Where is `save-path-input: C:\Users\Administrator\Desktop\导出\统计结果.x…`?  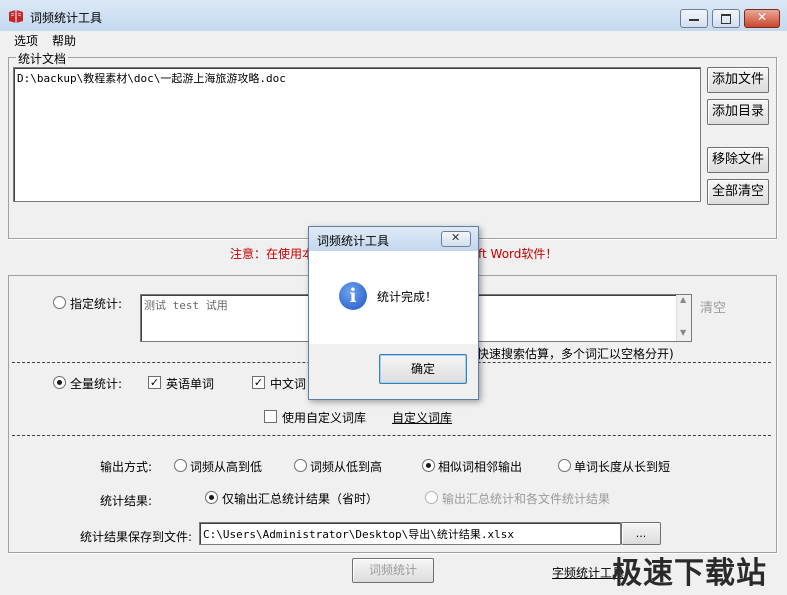
save-path-input: C:\Users\Administrator\Desktop\导出\统计结果.x… is located at coordinates (410, 533).